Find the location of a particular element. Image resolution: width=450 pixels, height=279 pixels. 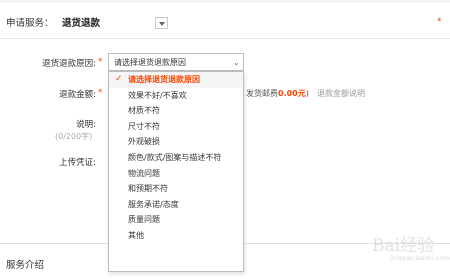

upload-label: 上传凭证: is located at coordinates (77, 163).